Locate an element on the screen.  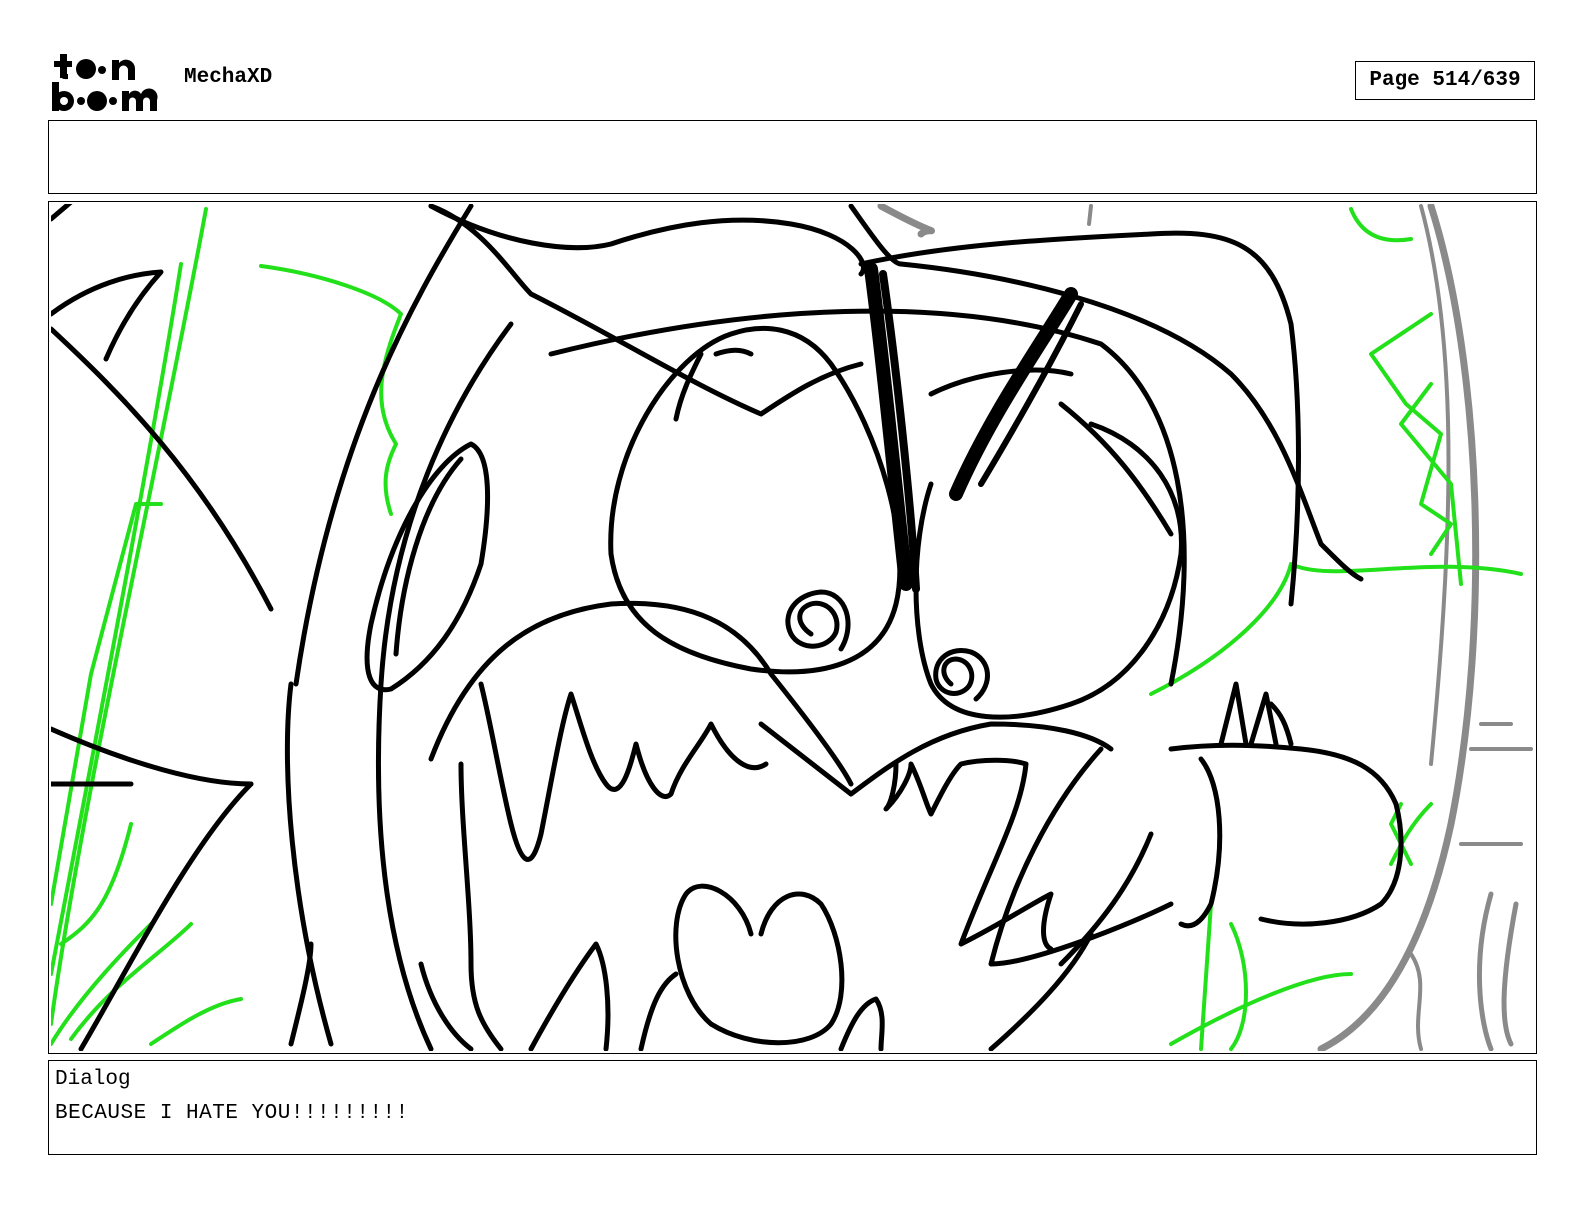
dialog-label: Dialog is located at coordinates (93, 1079).